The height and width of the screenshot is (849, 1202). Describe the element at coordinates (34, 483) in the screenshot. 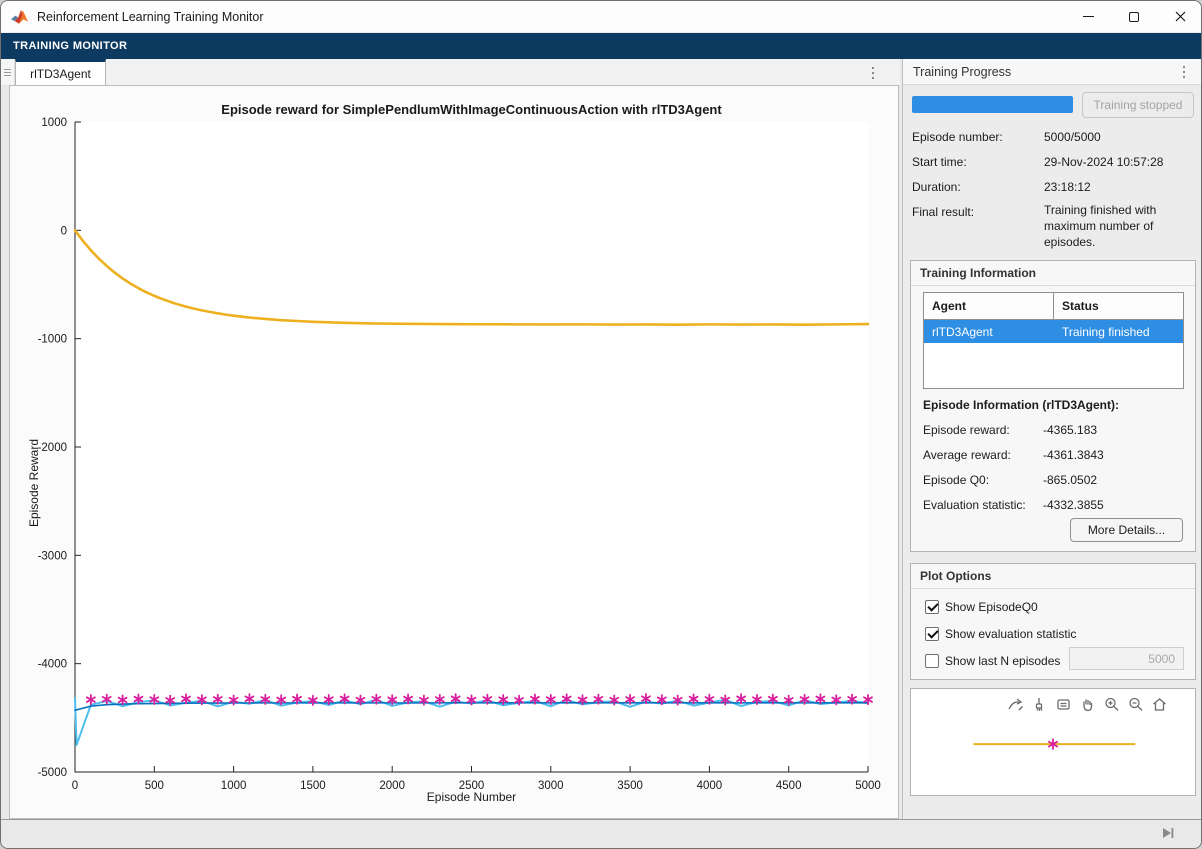

I see `y-axis-label: Episode Reward` at that location.